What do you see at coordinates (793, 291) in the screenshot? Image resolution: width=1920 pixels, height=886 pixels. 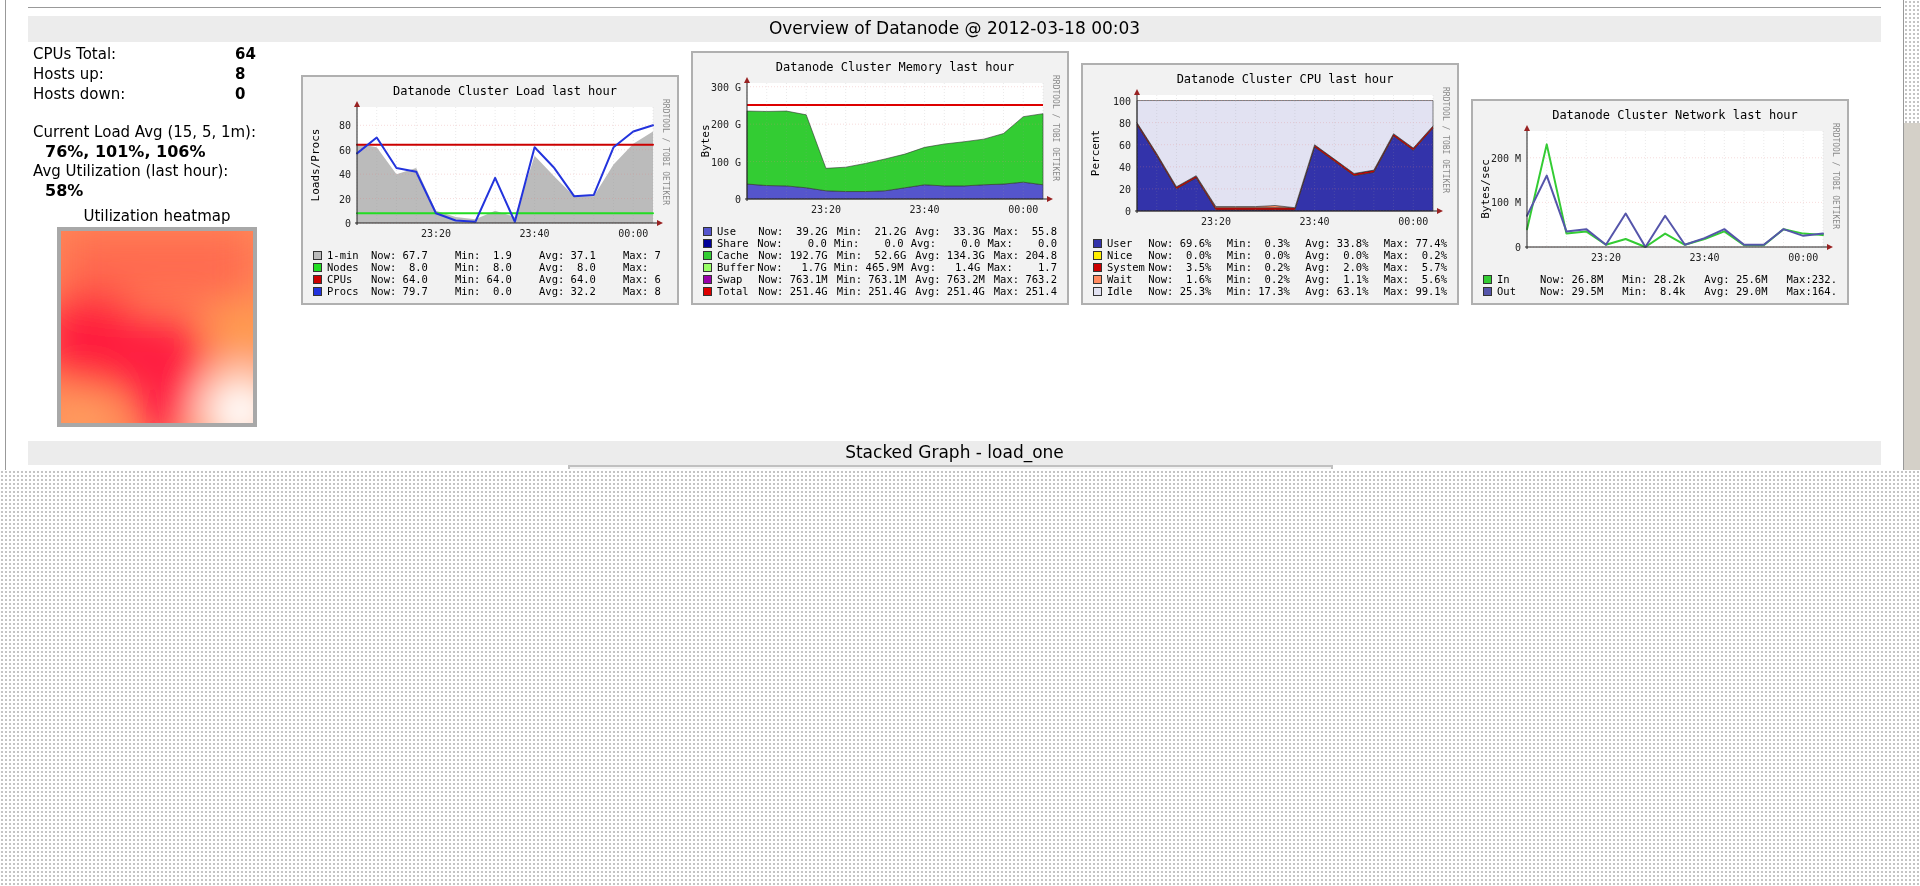 I see `legend-value: Now: 251.4G` at bounding box center [793, 291].